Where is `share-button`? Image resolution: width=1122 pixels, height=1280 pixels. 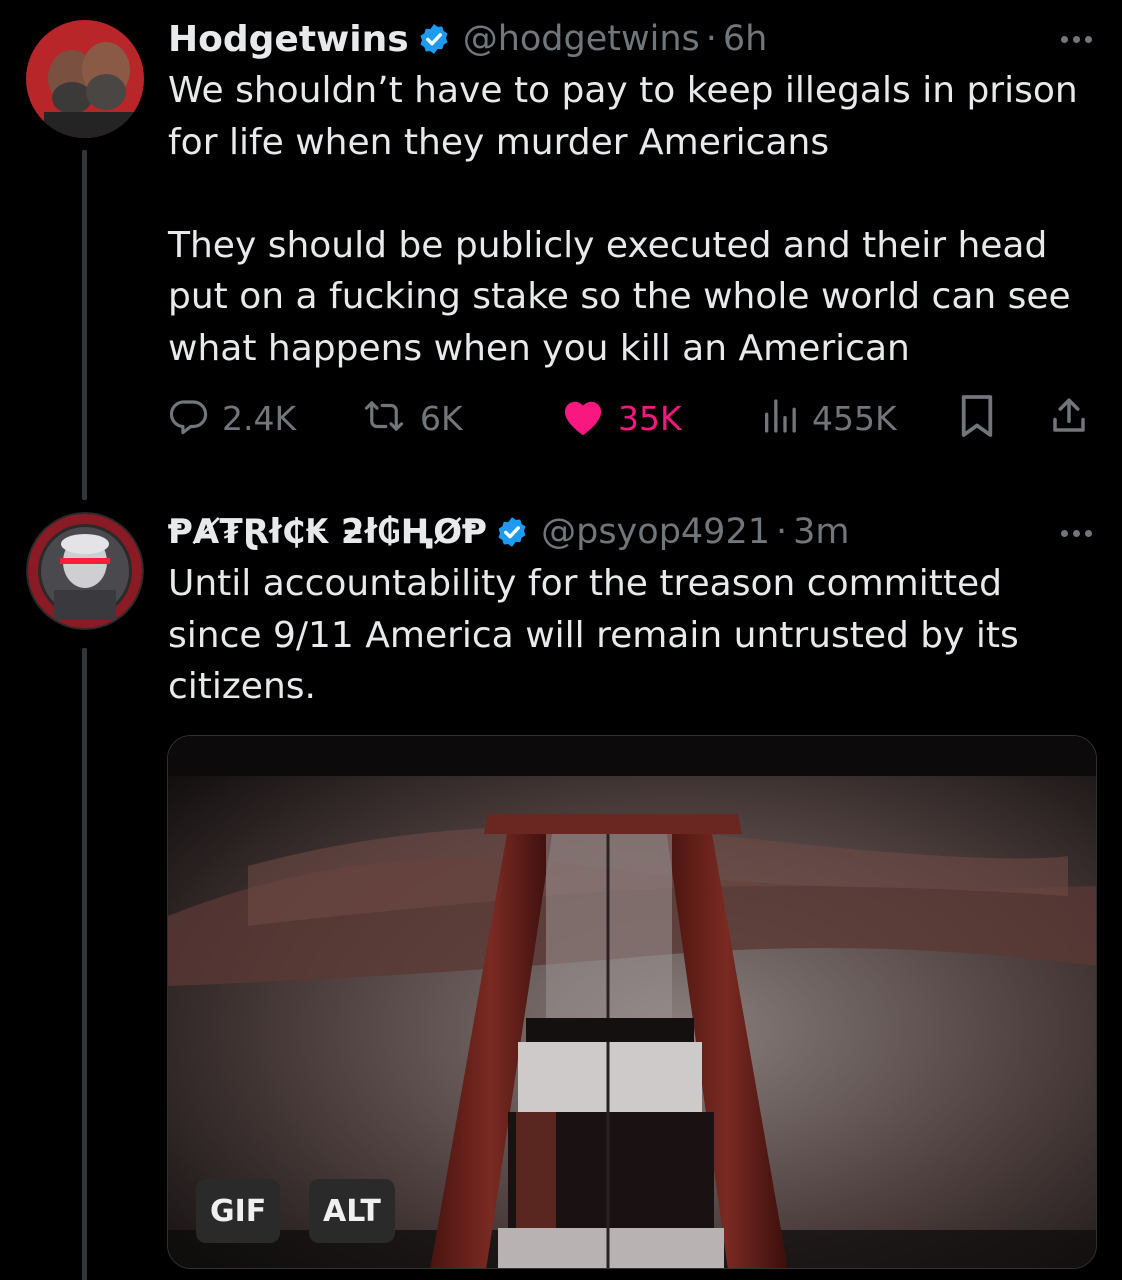 share-button is located at coordinates (1069, 418).